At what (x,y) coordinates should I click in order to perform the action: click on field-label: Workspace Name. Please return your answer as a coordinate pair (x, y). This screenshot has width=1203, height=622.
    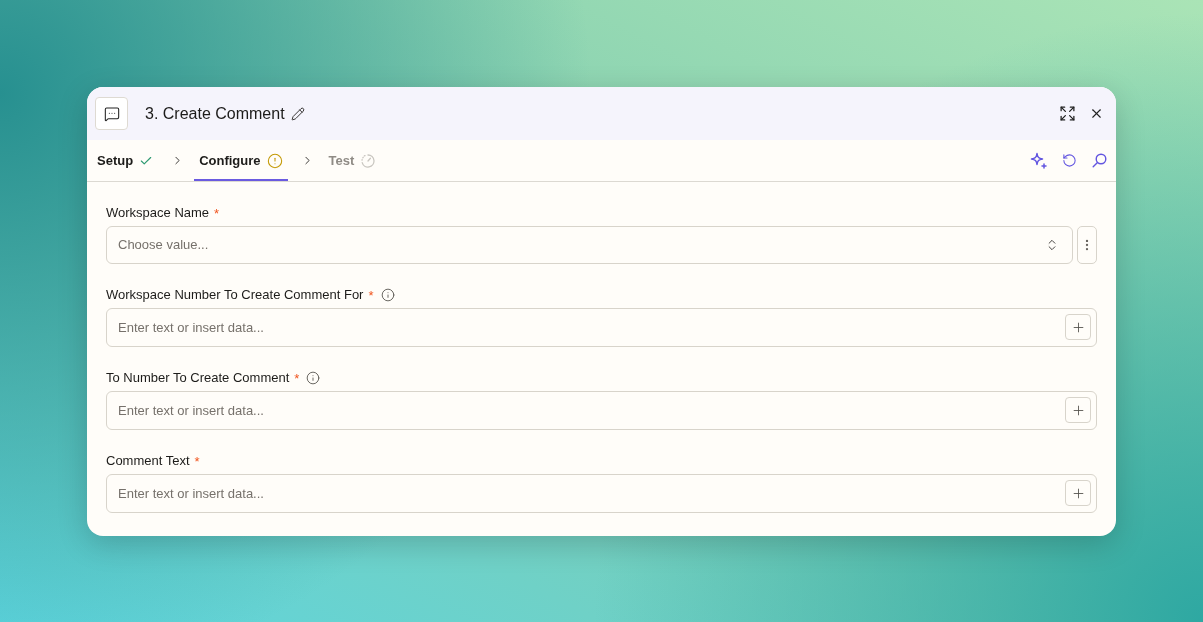
    Looking at the image, I should click on (158, 213).